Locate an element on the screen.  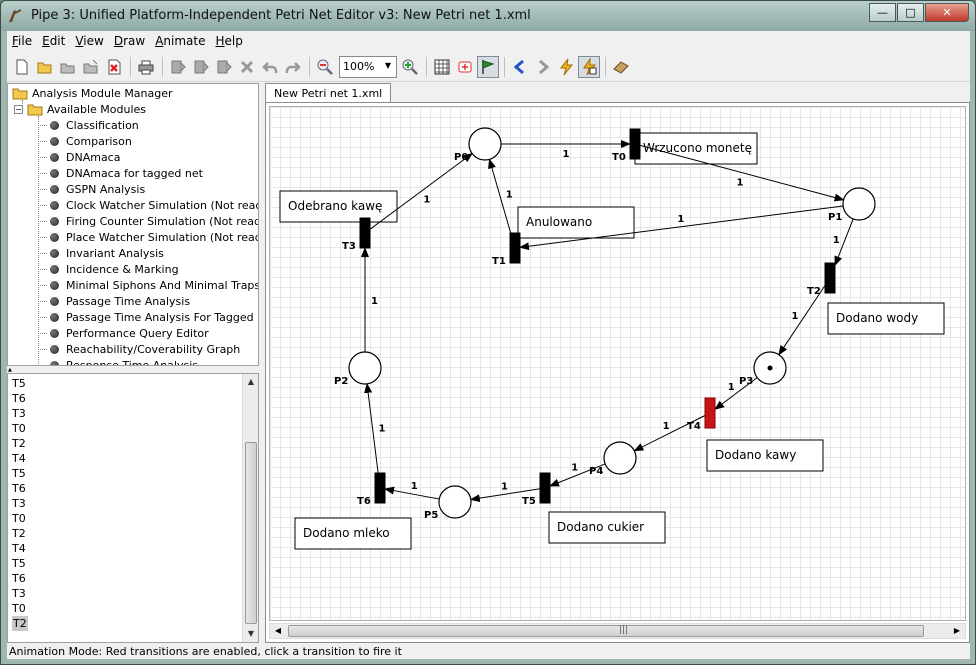
history-vertical-scrollbar: ▲ ▼ is located at coordinates (250, 508).